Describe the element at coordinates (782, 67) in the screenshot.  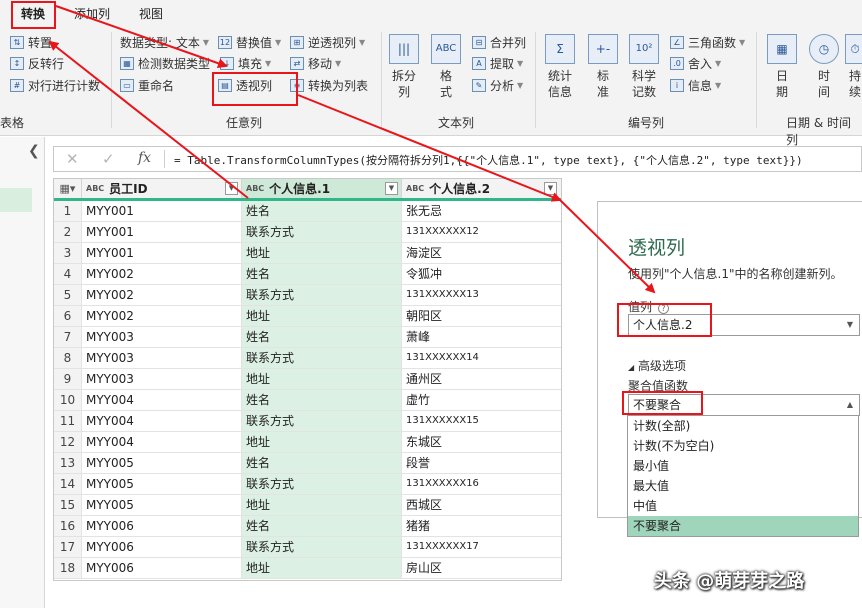
I see `date-button: ▦ 日期` at that location.